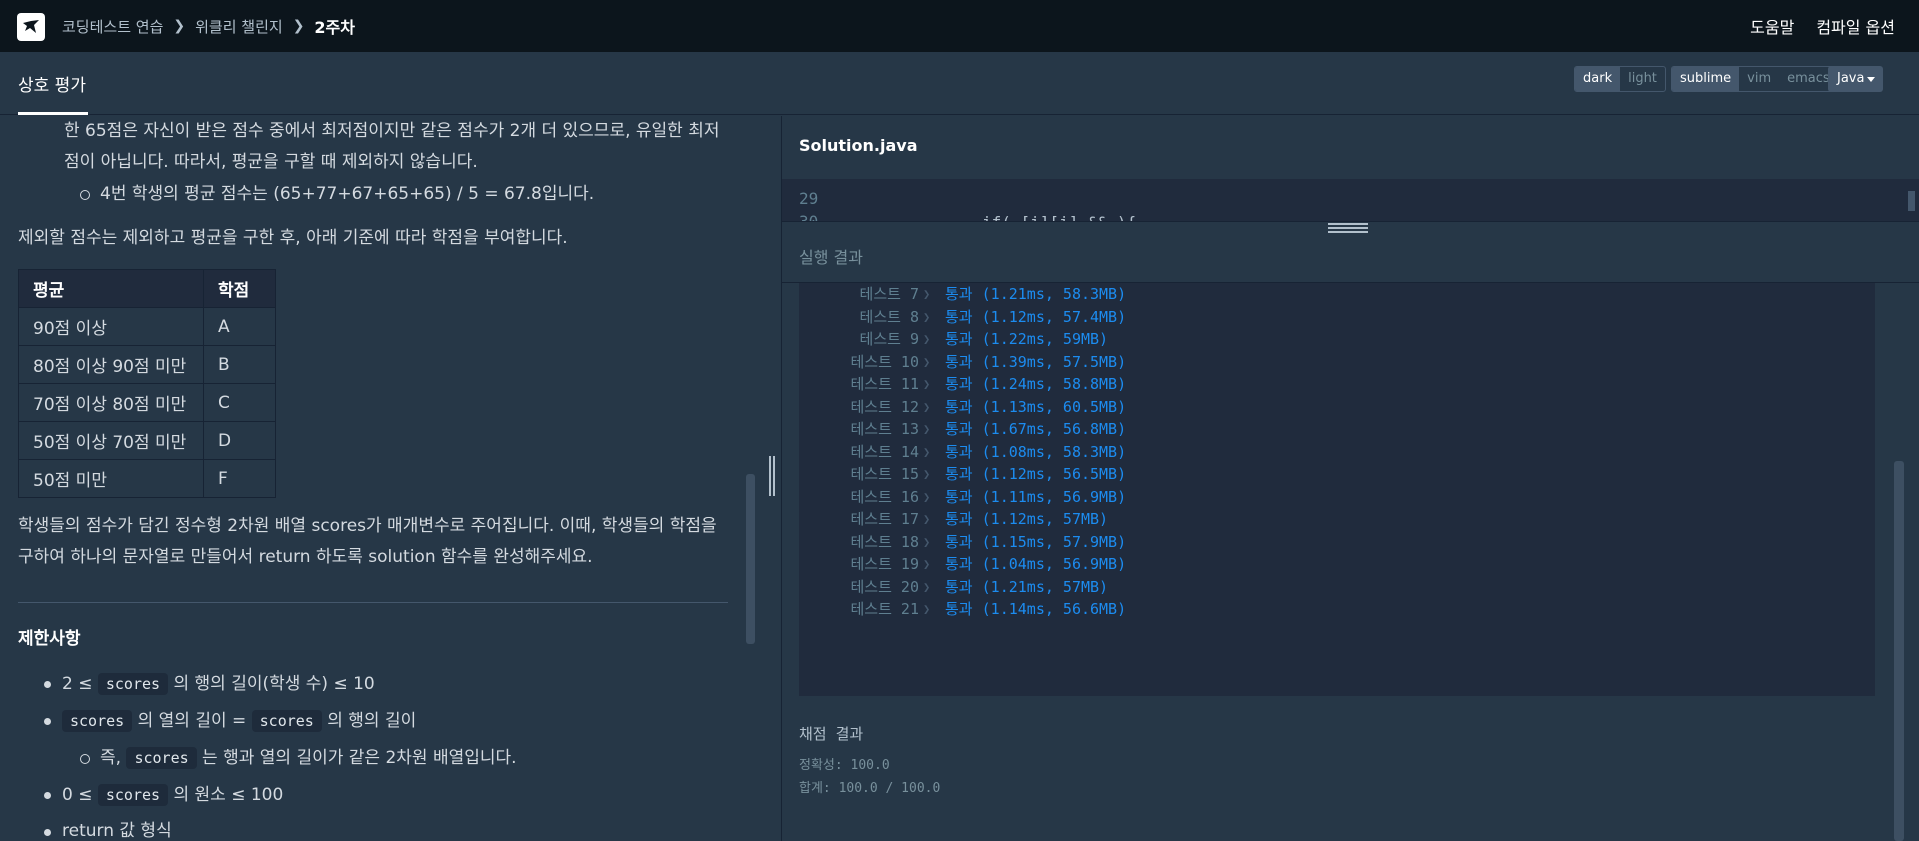 This screenshot has width=1919, height=841. I want to click on constraint-text: 의 원소 ≤ 100, so click(228, 795).